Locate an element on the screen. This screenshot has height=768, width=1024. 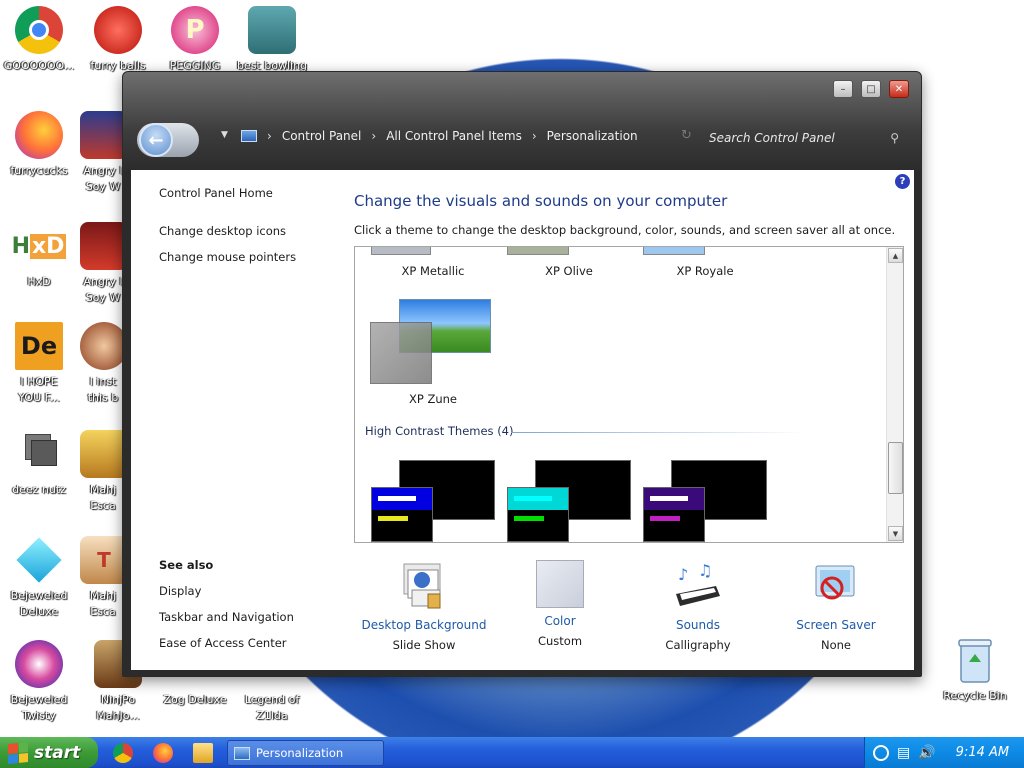
recycle-bin-icon is located at coordinates (975, 660).